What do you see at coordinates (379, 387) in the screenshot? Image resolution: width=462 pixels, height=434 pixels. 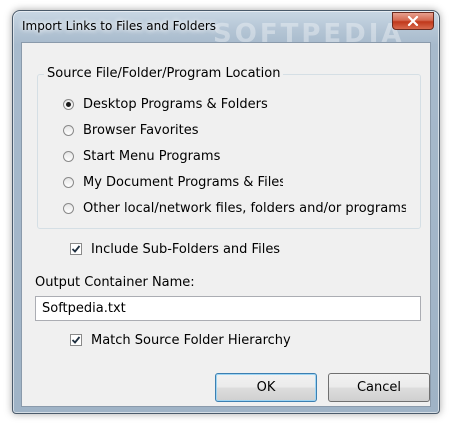 I see `cancel-button: Cancel` at bounding box center [379, 387].